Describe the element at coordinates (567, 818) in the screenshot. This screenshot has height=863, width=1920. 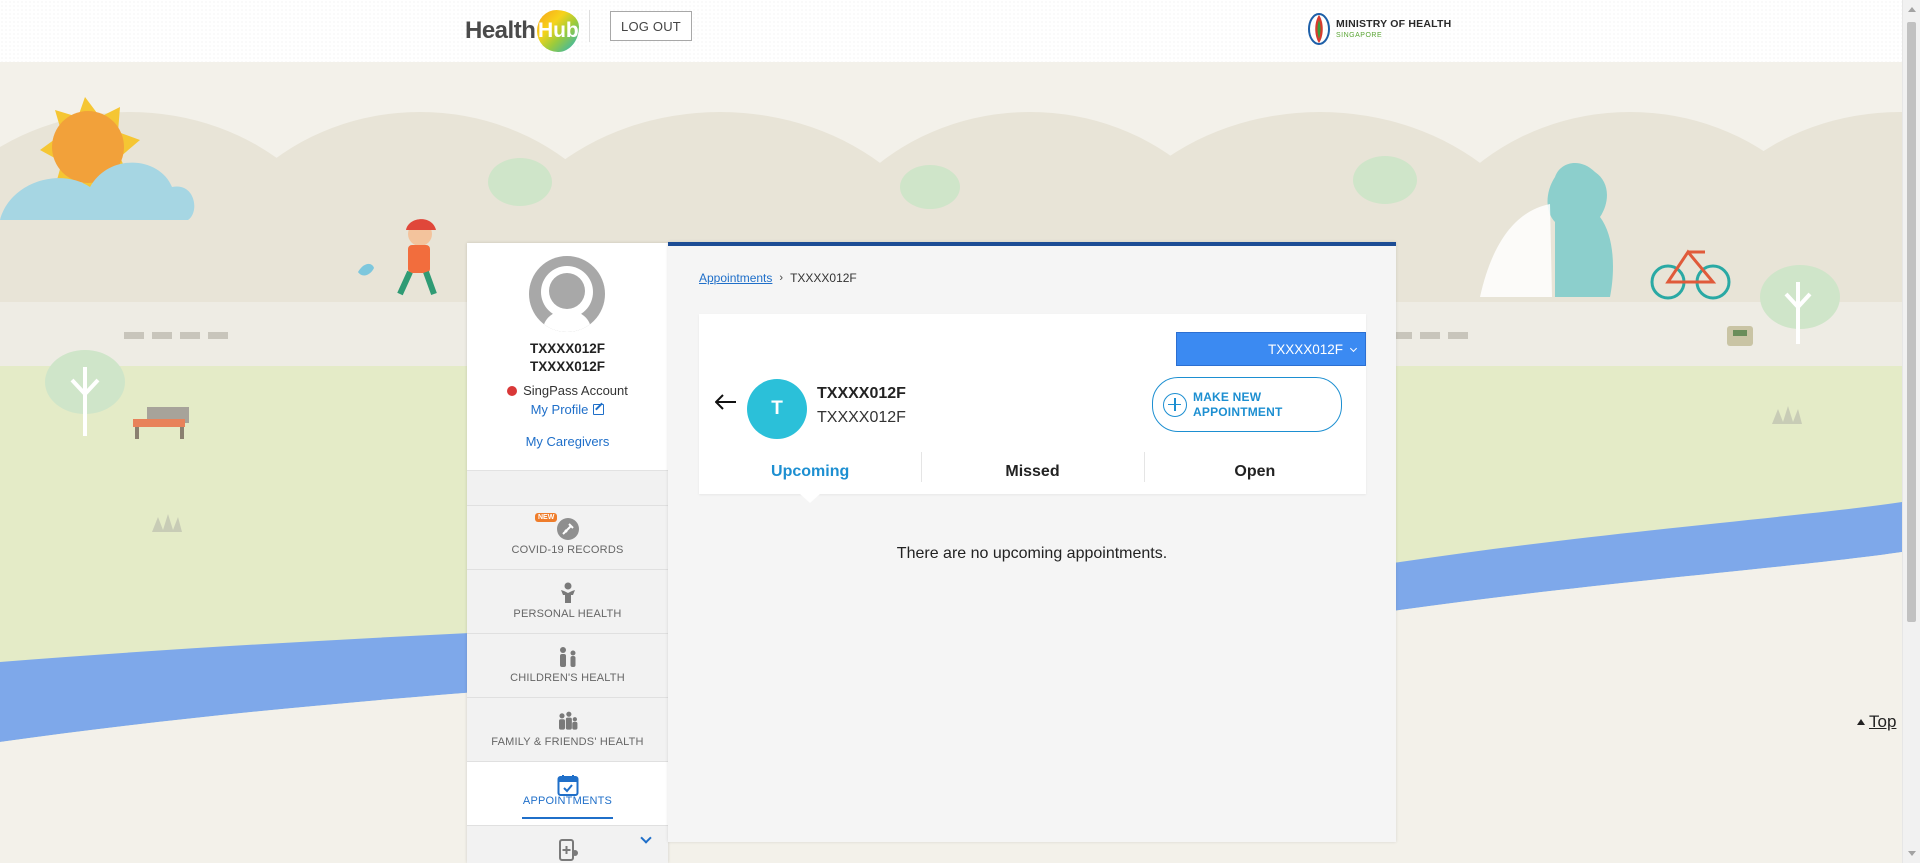
I see `active-nav-indicator` at that location.